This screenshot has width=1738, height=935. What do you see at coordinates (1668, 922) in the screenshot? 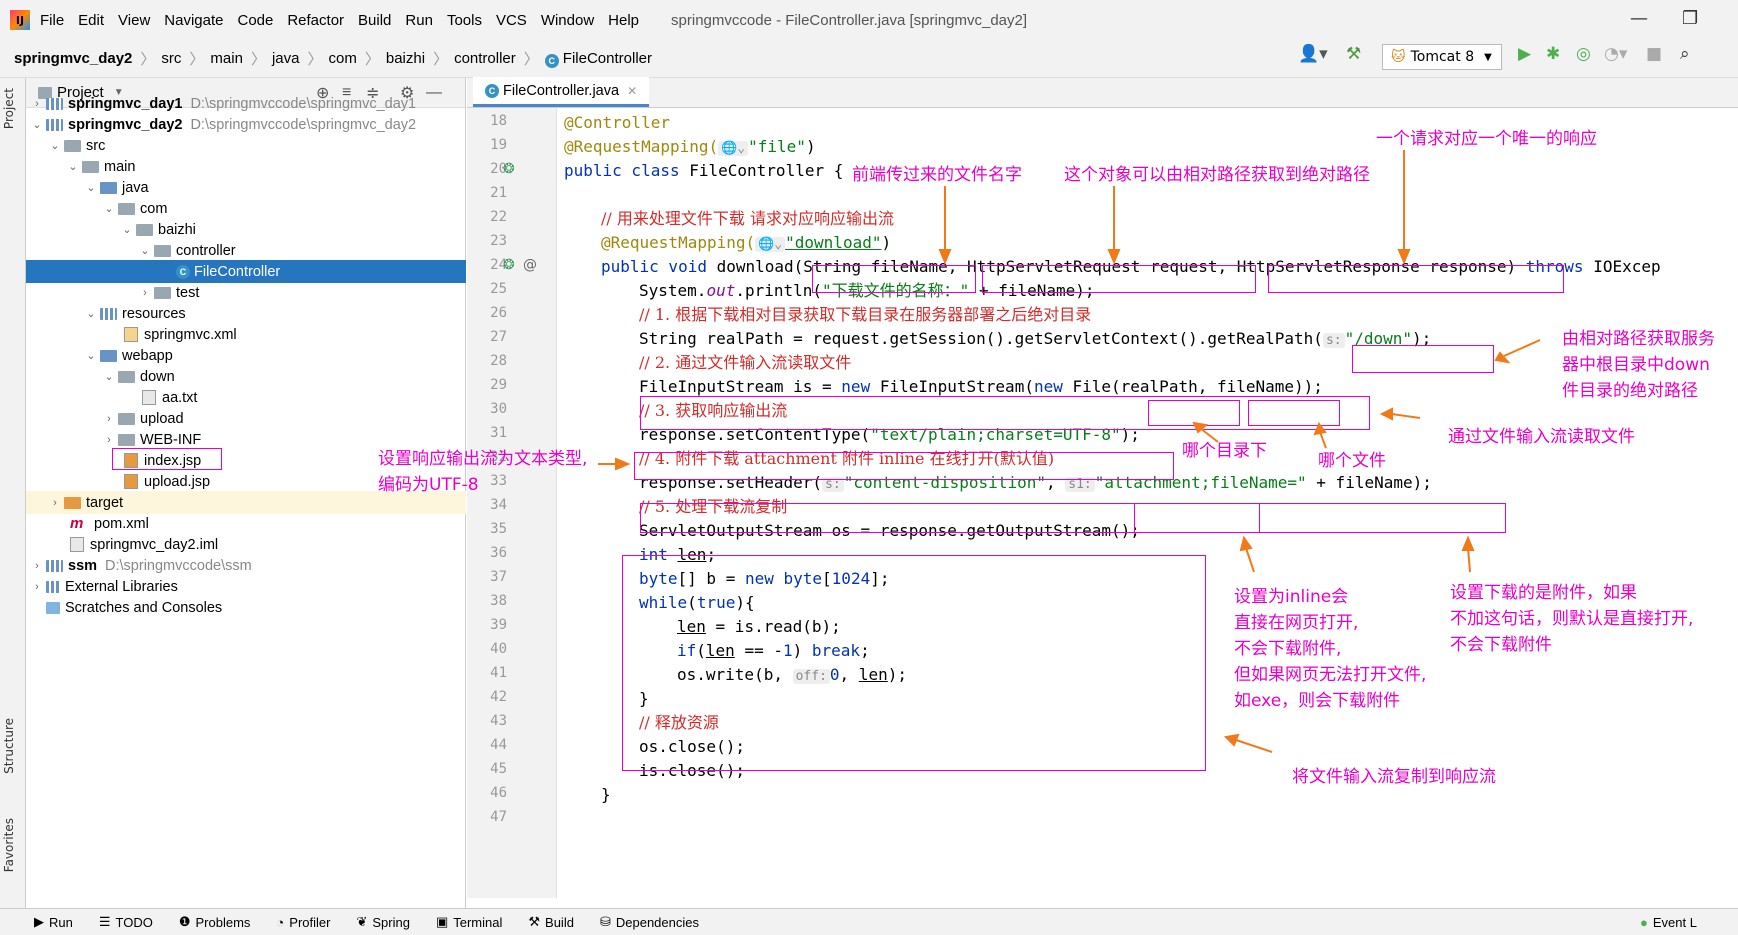
I see `event-log-button: ● Event L` at bounding box center [1668, 922].